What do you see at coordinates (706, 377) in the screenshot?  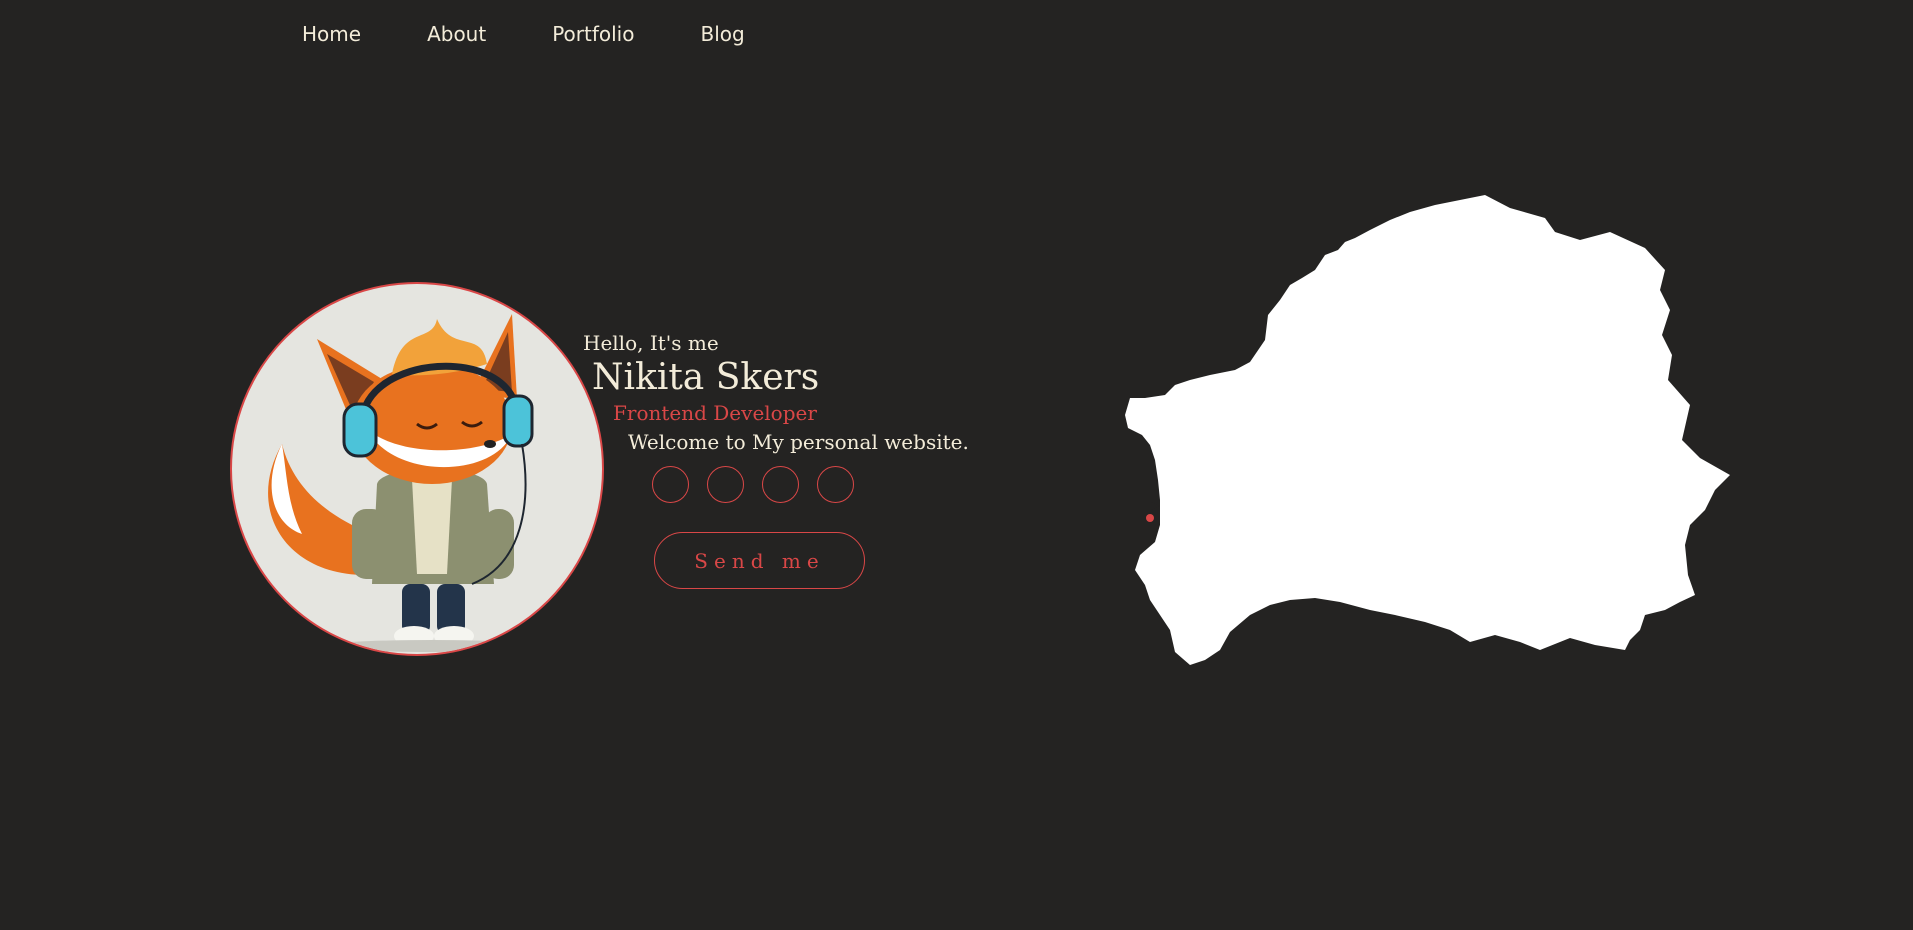 I see `page-title: Nikita Skers` at bounding box center [706, 377].